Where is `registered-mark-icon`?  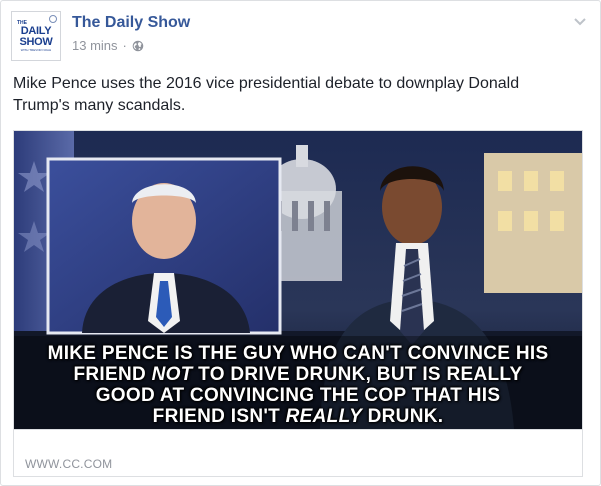 registered-mark-icon is located at coordinates (53, 19).